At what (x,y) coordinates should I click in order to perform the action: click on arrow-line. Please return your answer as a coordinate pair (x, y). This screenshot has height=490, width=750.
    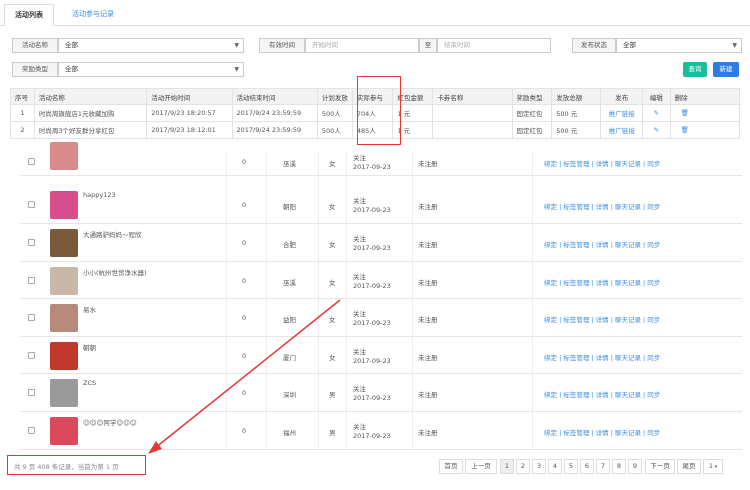
    Looking at the image, I should click on (245, 376).